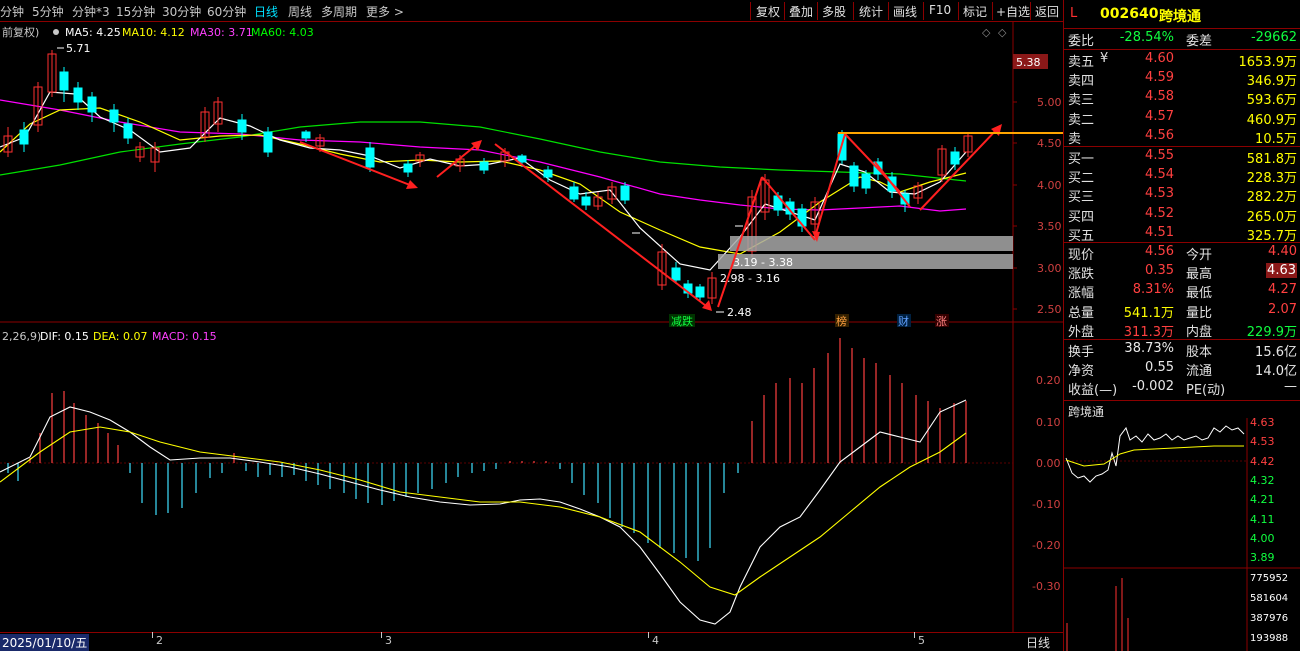  Describe the element at coordinates (801, 11) in the screenshot. I see `overlay-button: 叠加` at that location.